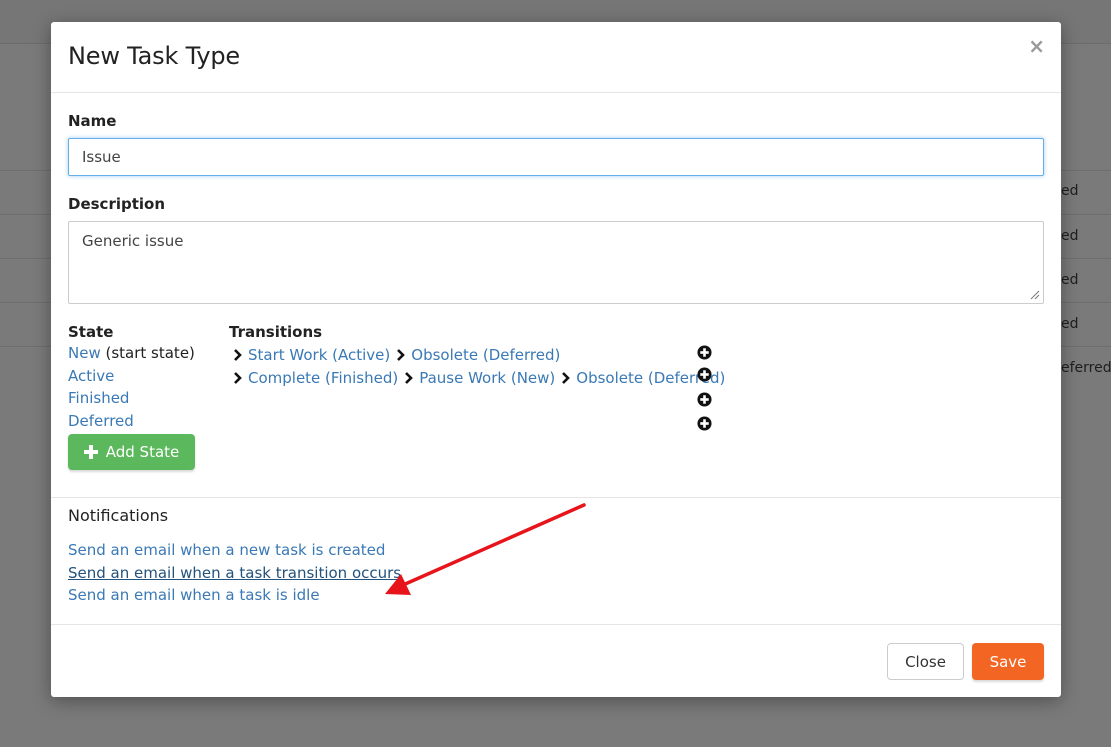  Describe the element at coordinates (556, 57) in the screenshot. I see `modal-header: New Task Type ×` at that location.